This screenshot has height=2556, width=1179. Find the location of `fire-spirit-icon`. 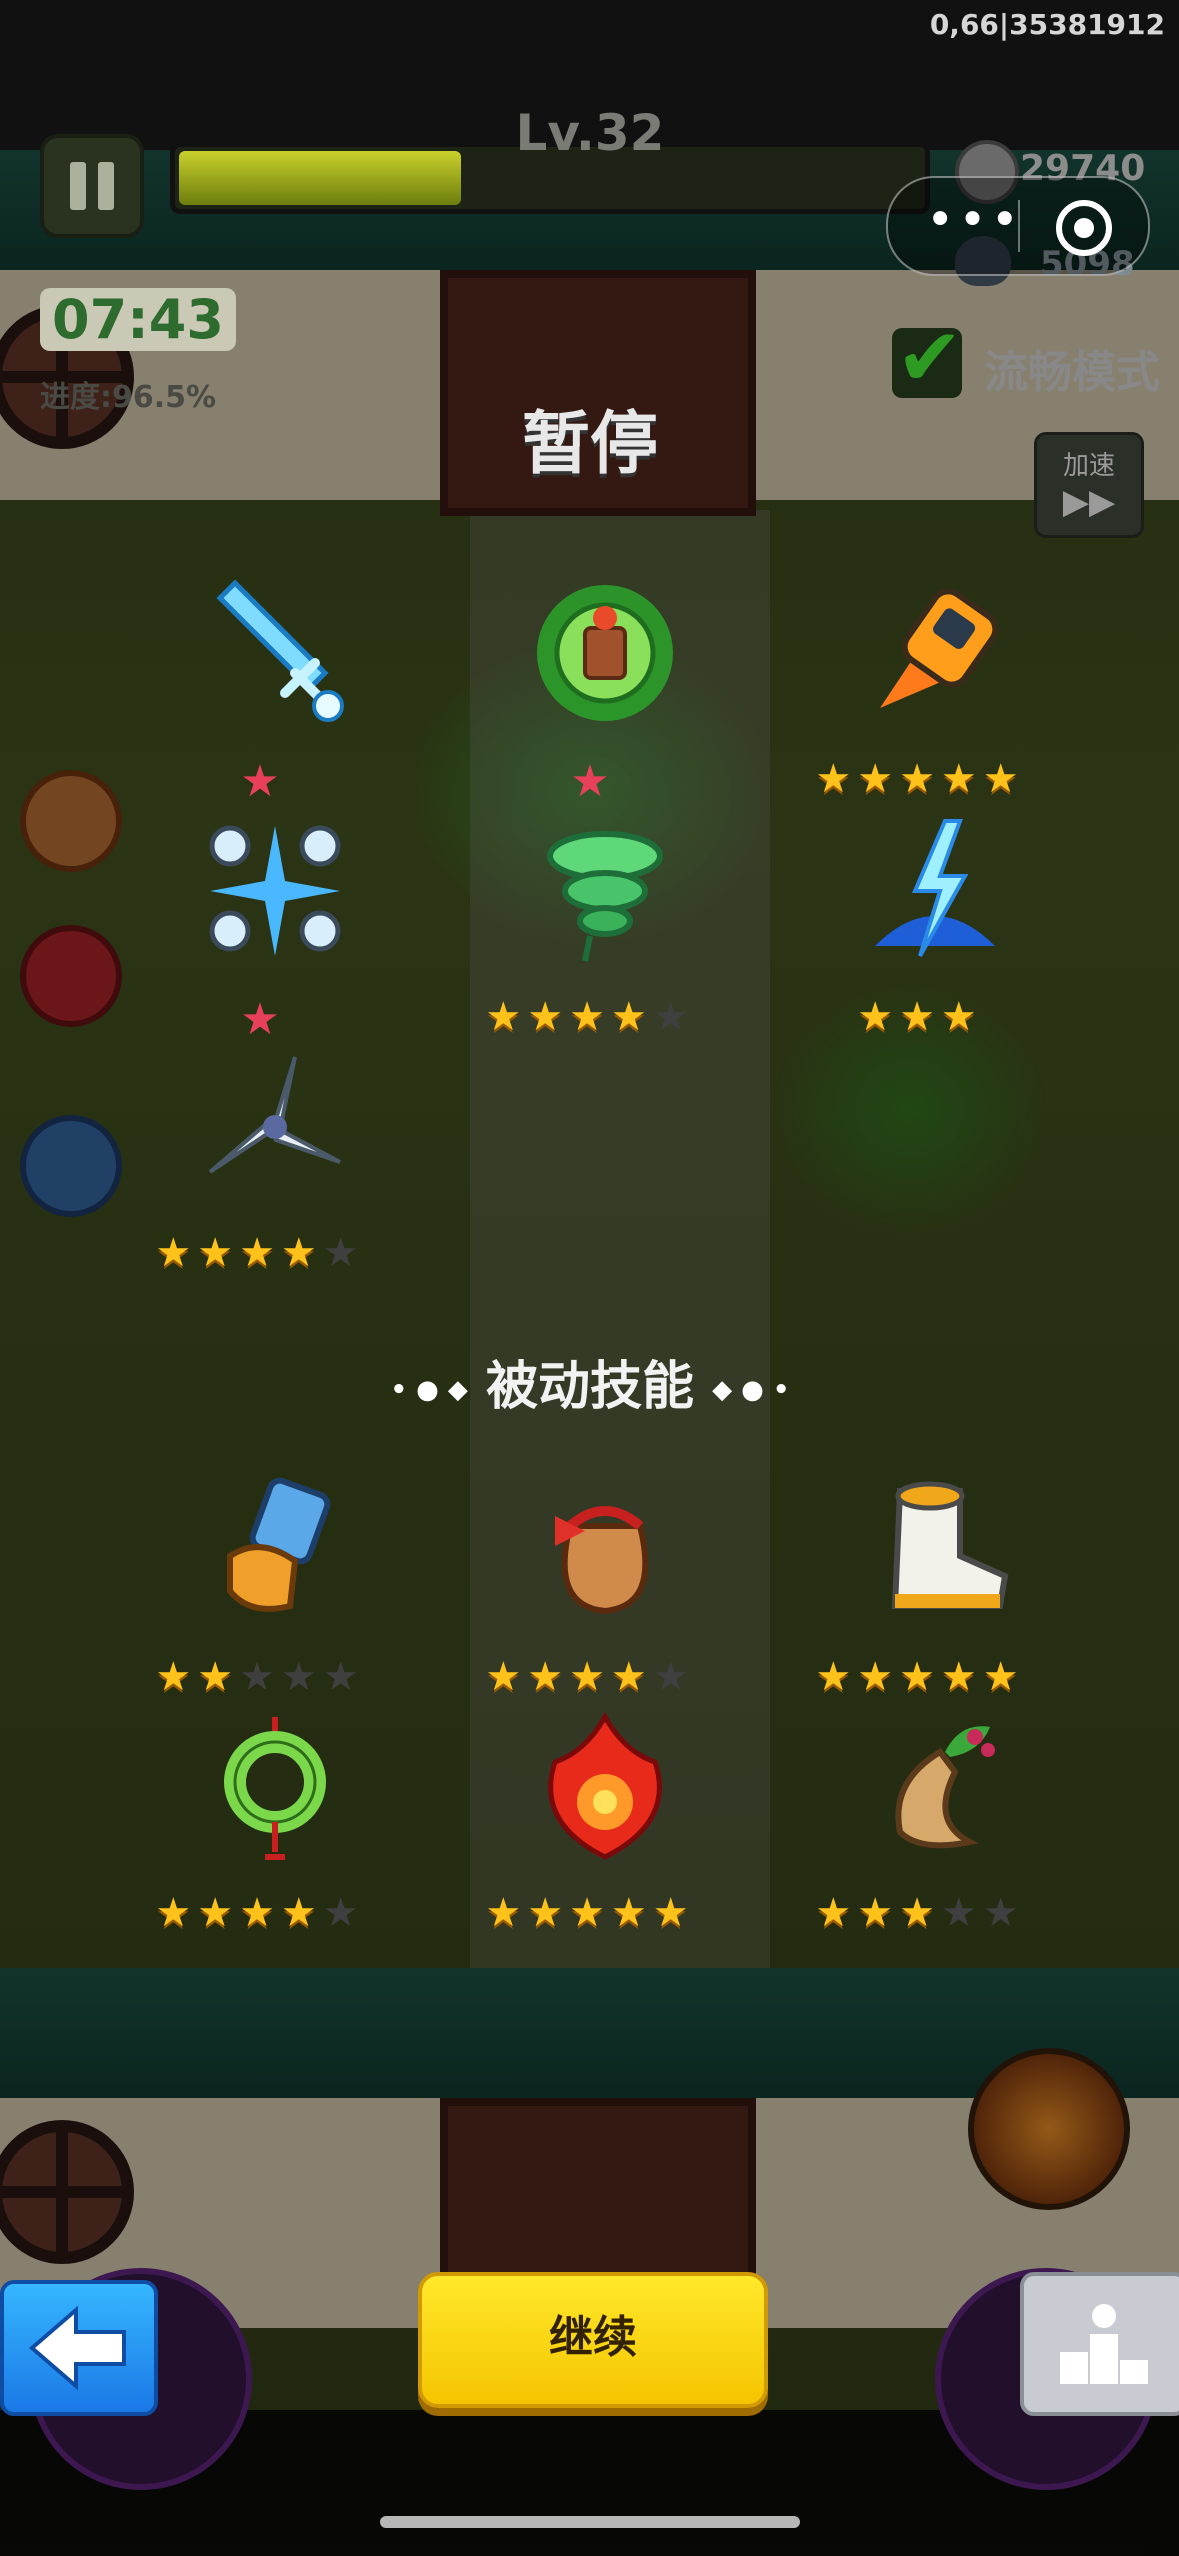

fire-spirit-icon is located at coordinates (605, 1786).